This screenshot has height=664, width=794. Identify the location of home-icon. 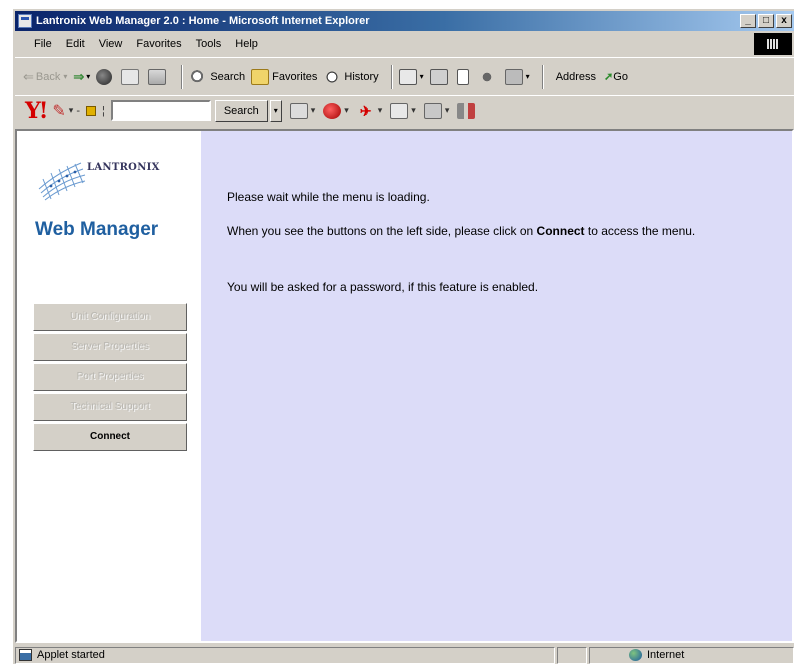
(157, 76).